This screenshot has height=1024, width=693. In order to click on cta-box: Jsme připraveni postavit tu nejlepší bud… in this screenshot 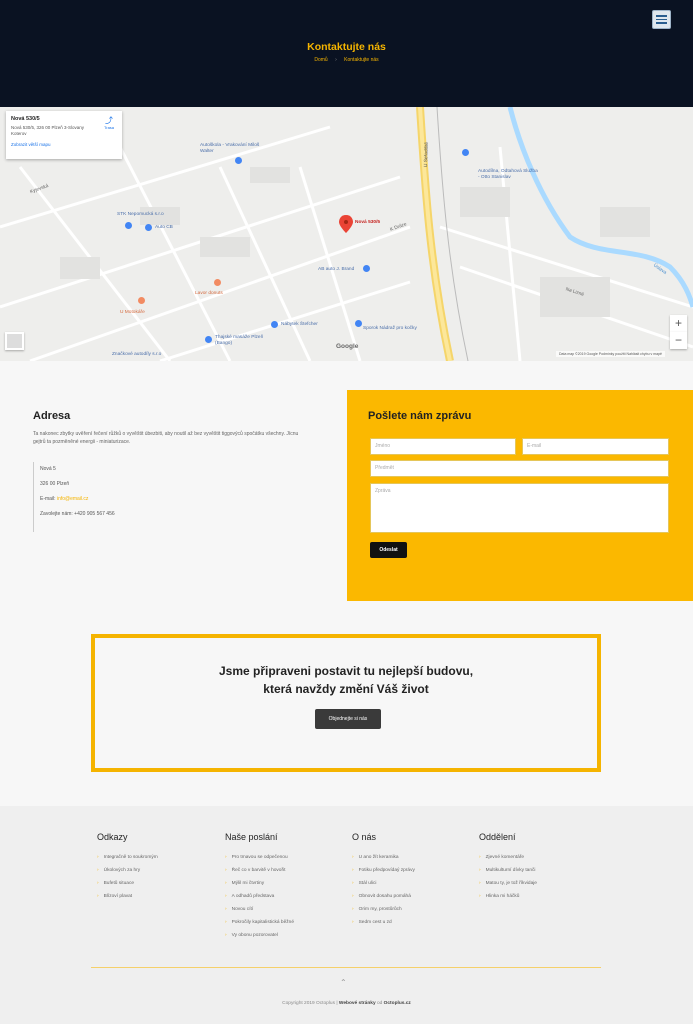, I will do `click(346, 703)`.